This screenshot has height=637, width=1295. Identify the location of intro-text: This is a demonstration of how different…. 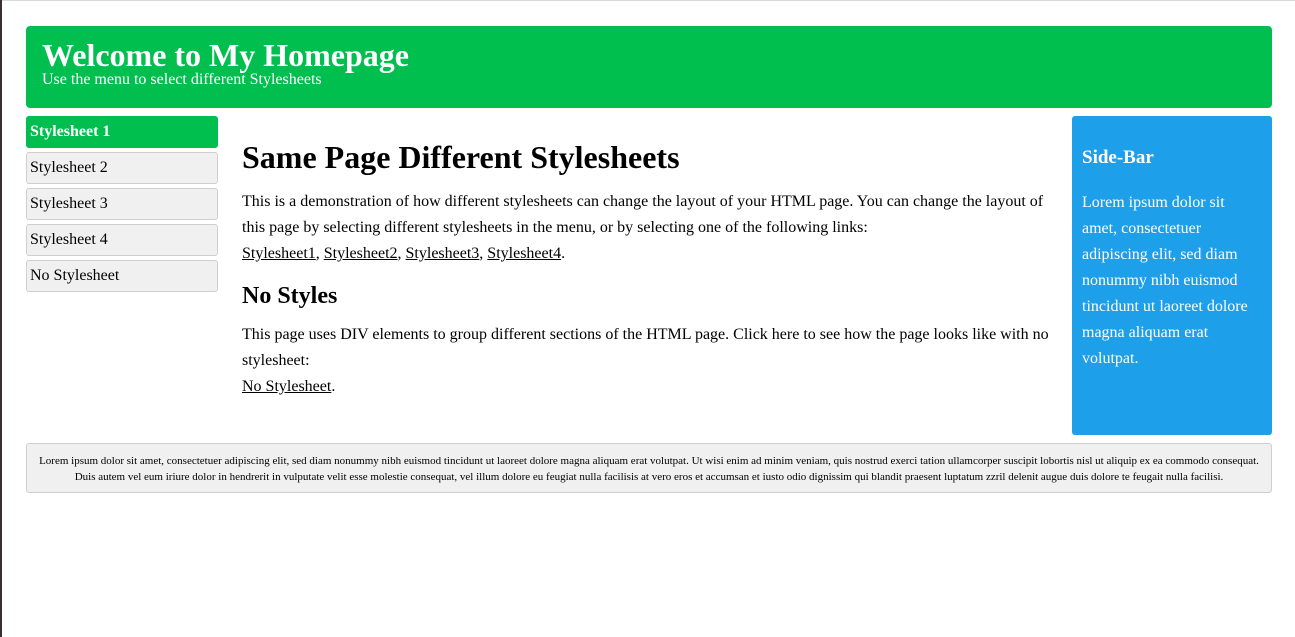
(643, 214).